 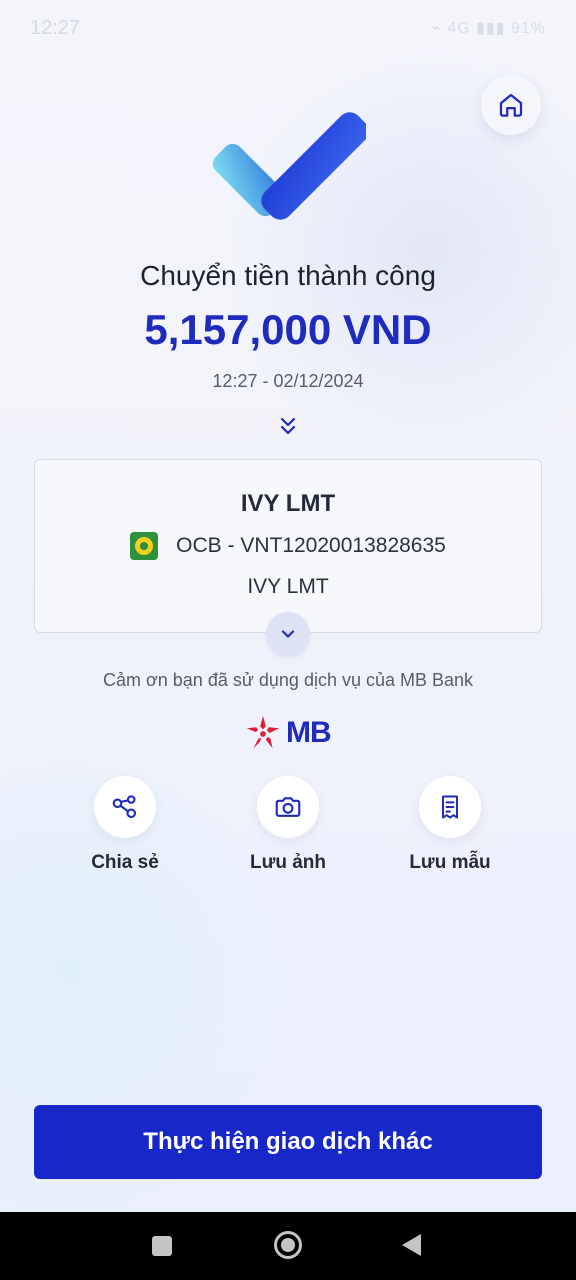 I want to click on status-bar: 12:27 ⌁ 4G ▮▮▮ 91%, so click(x=288, y=28).